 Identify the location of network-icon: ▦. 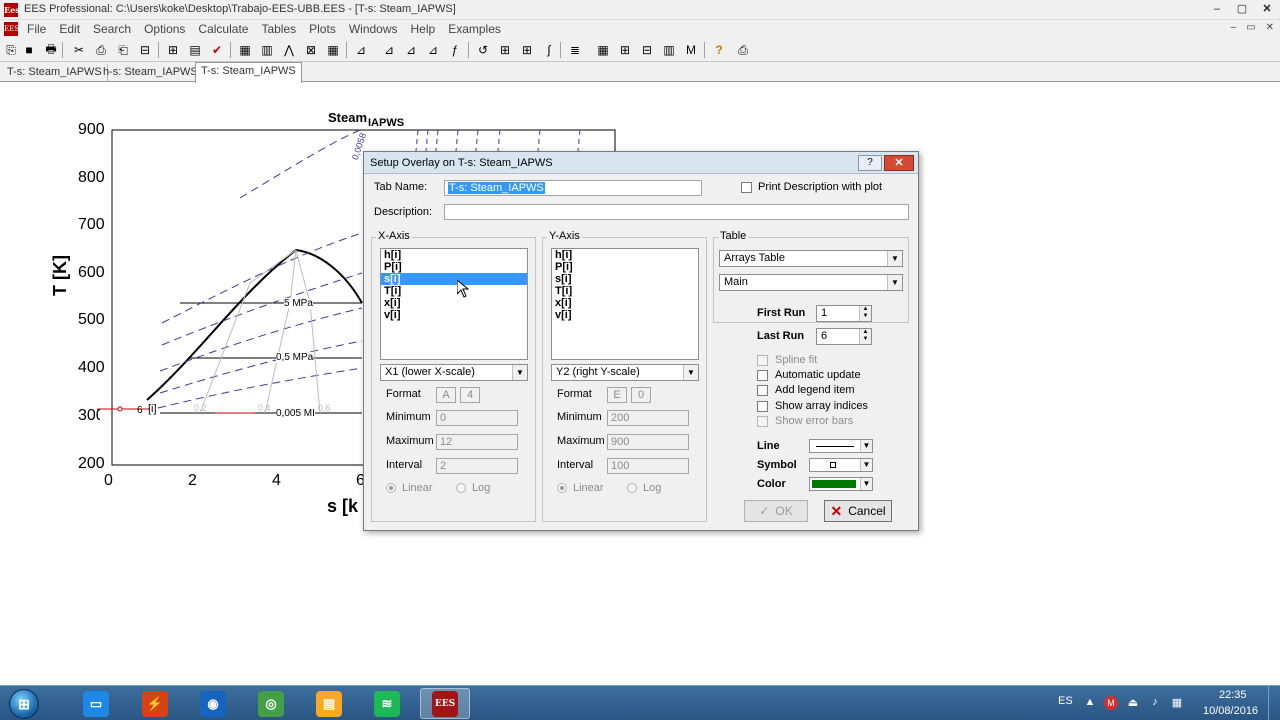
(1177, 703).